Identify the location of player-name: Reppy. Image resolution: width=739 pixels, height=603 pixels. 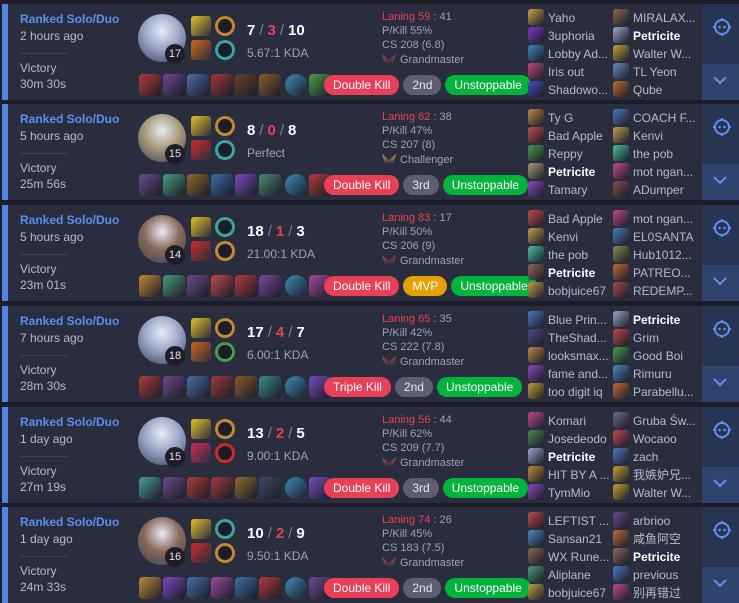
(565, 154).